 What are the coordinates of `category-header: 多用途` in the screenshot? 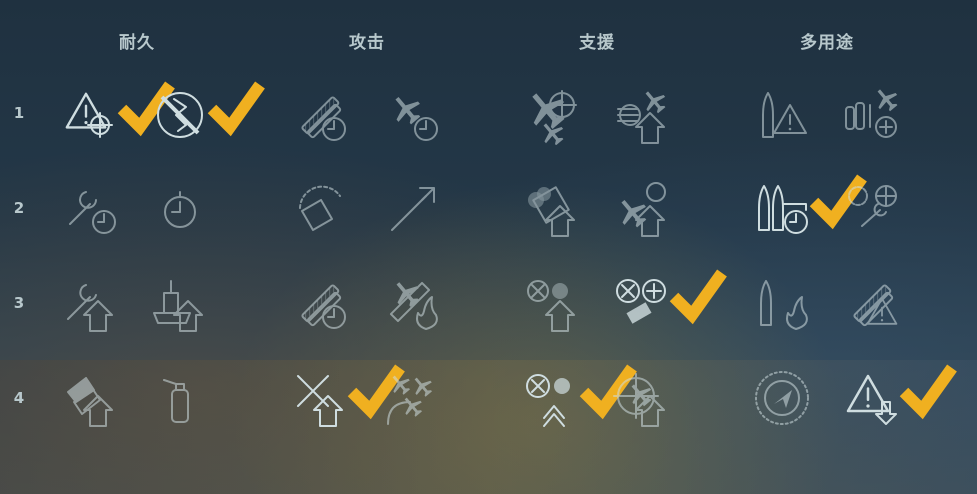 It's located at (827, 43).